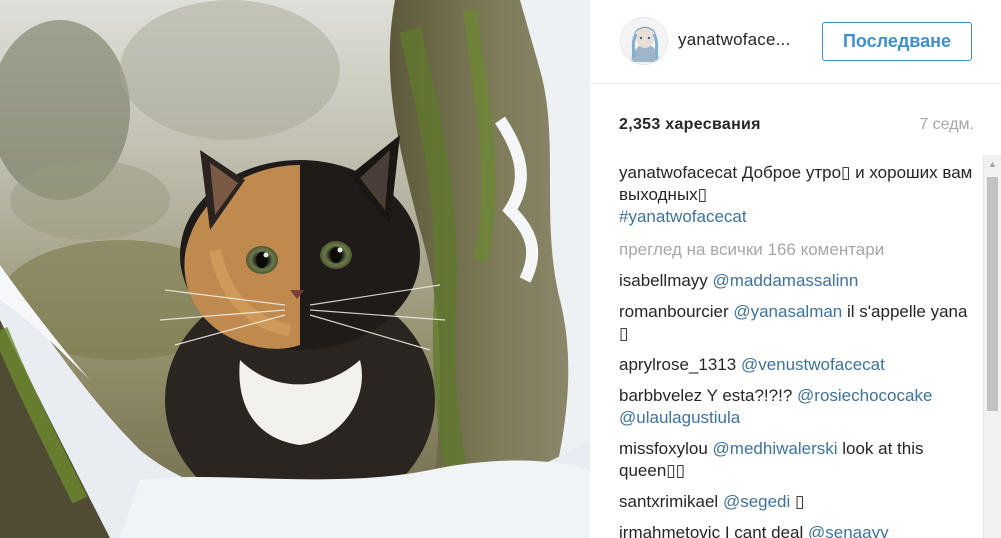 This screenshot has height=538, width=1001. I want to click on caption-username: yanatwofacecat, so click(678, 172).